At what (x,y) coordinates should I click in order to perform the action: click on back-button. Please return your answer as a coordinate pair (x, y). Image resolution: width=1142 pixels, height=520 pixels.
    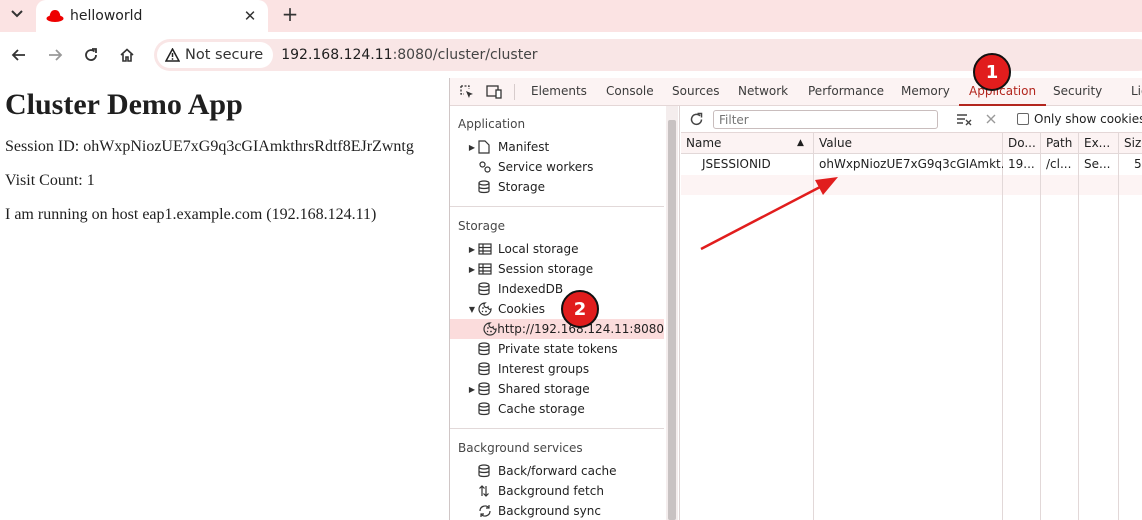
    Looking at the image, I should click on (19, 55).